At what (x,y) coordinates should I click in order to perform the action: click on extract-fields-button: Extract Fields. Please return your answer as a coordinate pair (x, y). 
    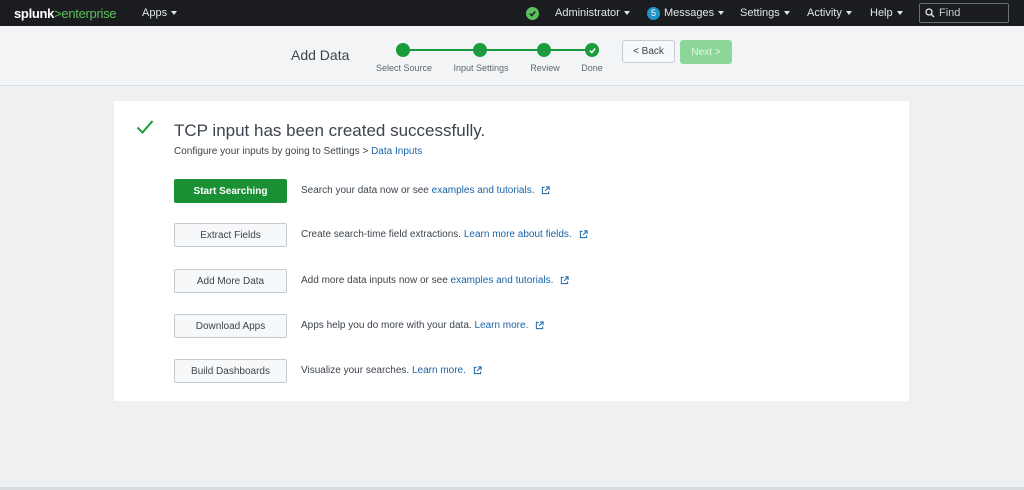
    Looking at the image, I should click on (230, 235).